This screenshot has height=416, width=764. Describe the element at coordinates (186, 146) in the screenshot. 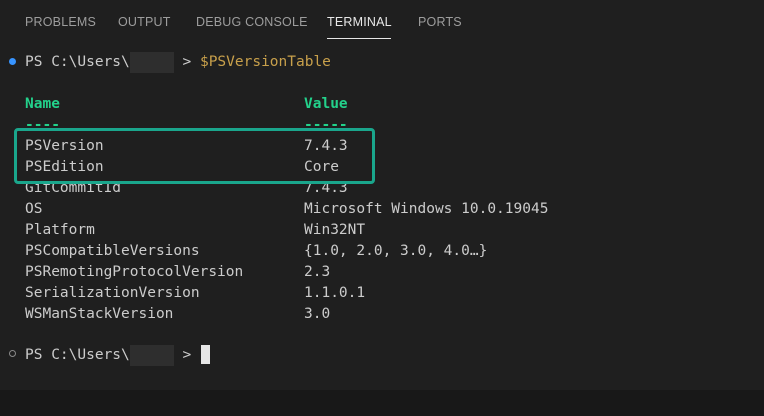

I see `table-row: PSVersion 7.4.3` at that location.